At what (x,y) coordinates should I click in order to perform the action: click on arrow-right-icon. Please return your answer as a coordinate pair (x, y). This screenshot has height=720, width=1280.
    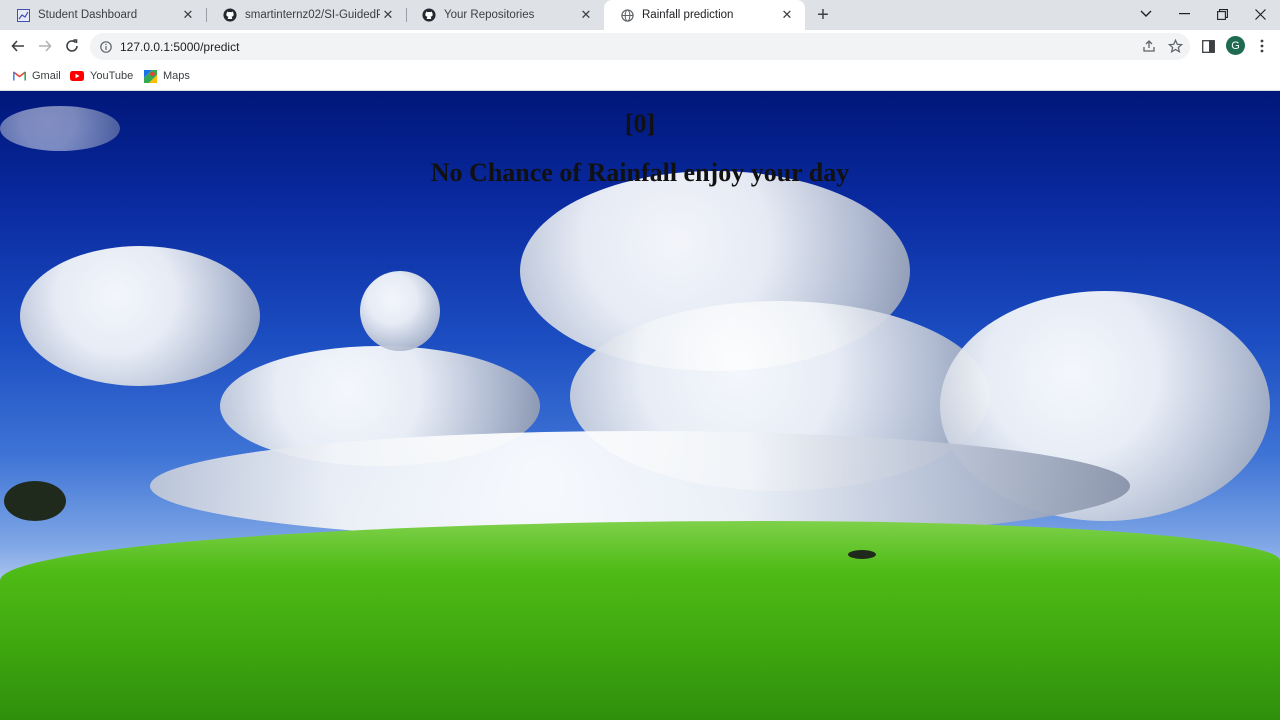
    Looking at the image, I should click on (45, 46).